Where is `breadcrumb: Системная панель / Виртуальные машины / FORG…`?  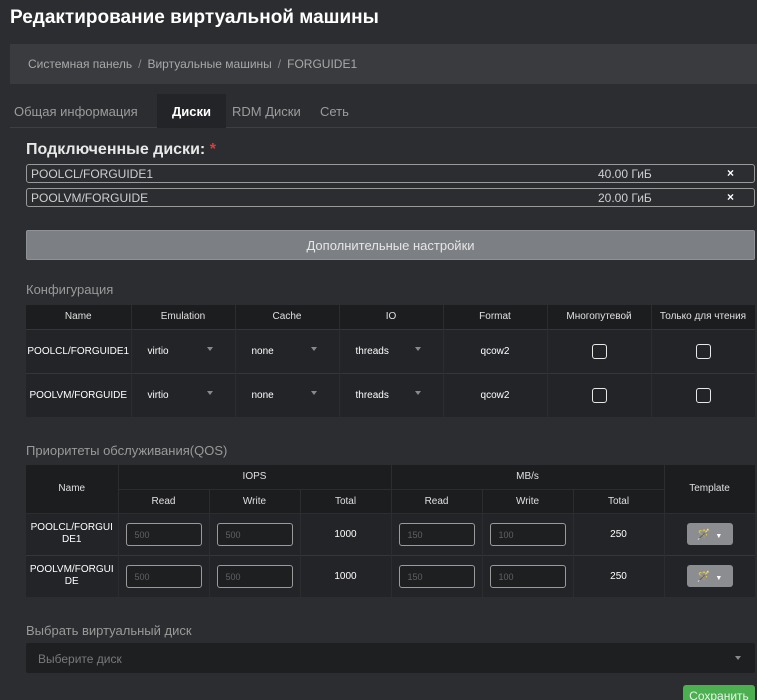 breadcrumb: Системная панель / Виртуальные машины / FORG… is located at coordinates (383, 64).